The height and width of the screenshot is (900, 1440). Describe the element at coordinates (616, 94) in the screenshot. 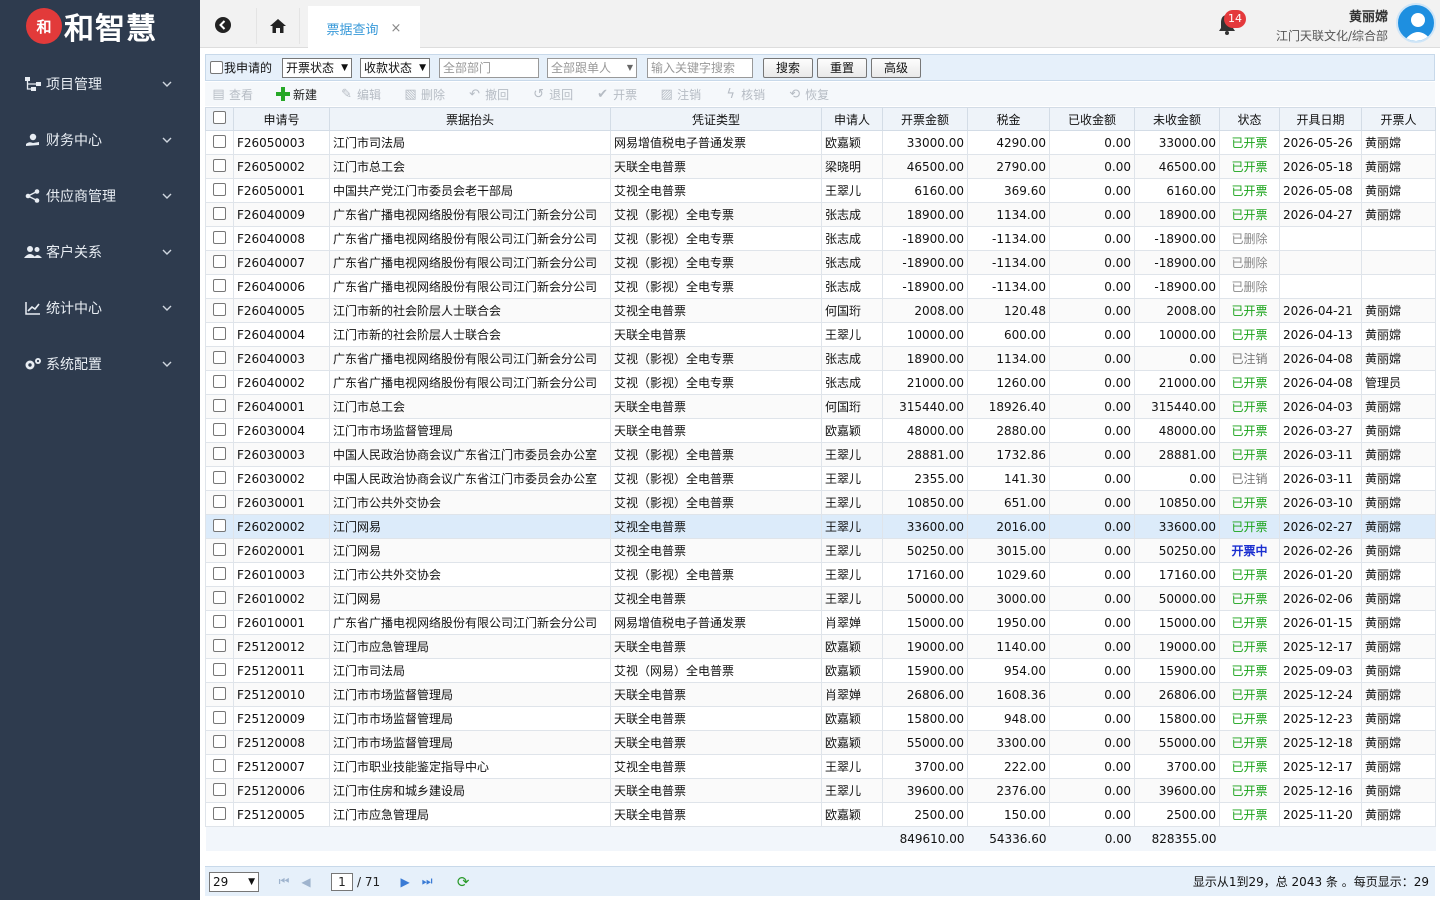

I see `issue-button: ✔ 开票` at that location.